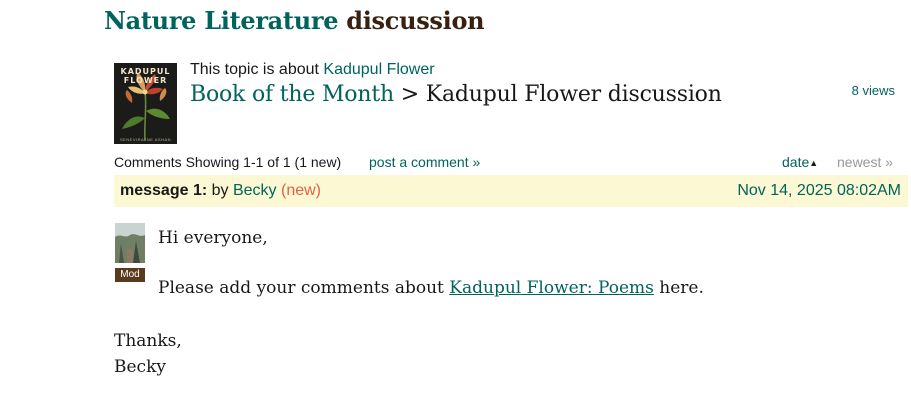  I want to click on message-line-1: Hi everyone,, so click(213, 238).